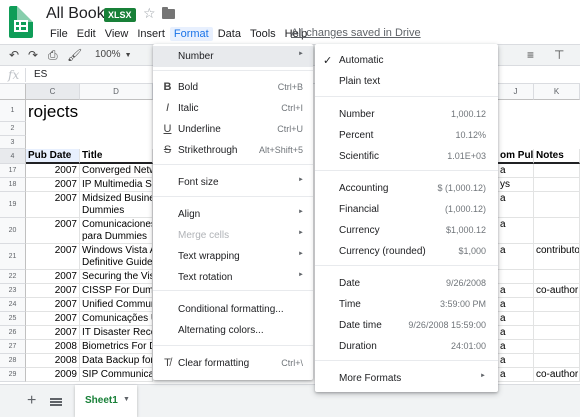 This screenshot has height=417, width=580. I want to click on number-format-currency-rounded: Currency (rounded) $1,000, so click(406, 251).